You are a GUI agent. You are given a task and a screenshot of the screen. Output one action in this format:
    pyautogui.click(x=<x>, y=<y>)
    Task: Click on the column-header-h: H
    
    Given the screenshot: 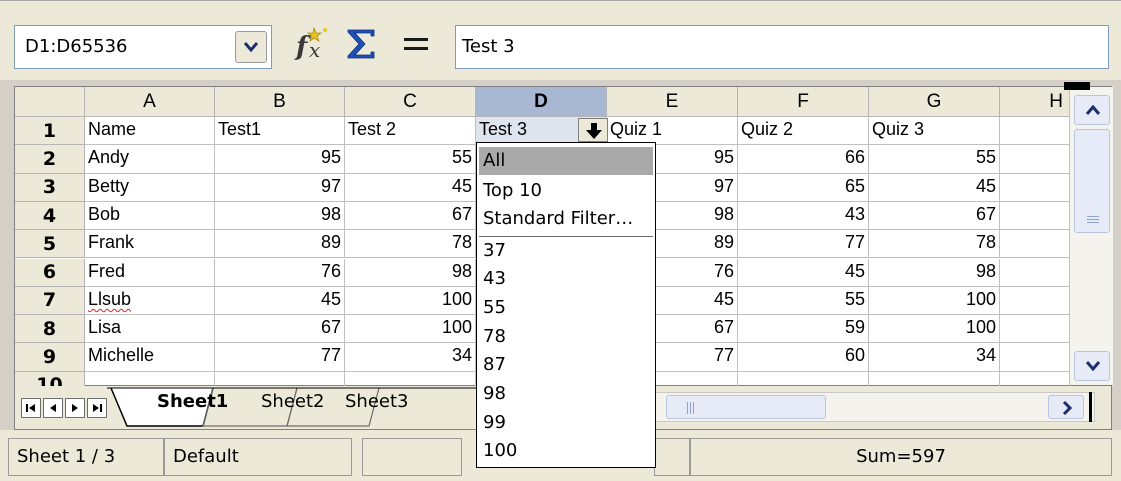 What is the action you would take?
    pyautogui.click(x=1035, y=102)
    